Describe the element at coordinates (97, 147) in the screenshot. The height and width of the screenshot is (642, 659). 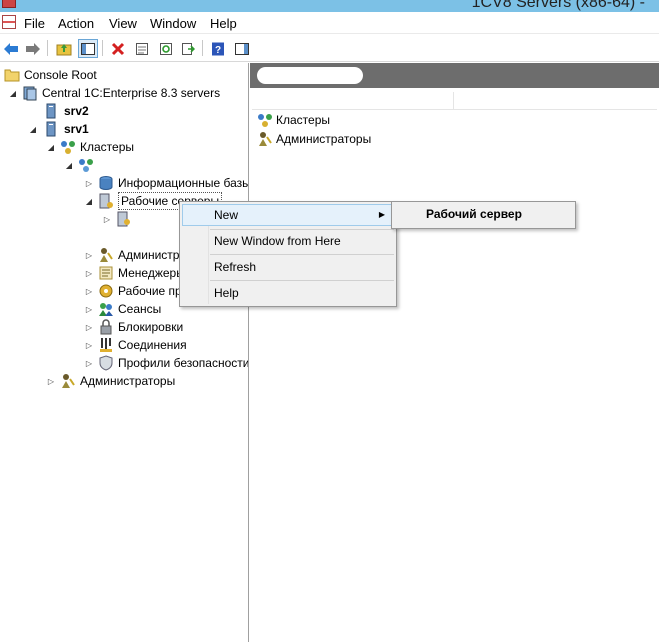
I see `tree-item-clusters: Кластеры` at that location.